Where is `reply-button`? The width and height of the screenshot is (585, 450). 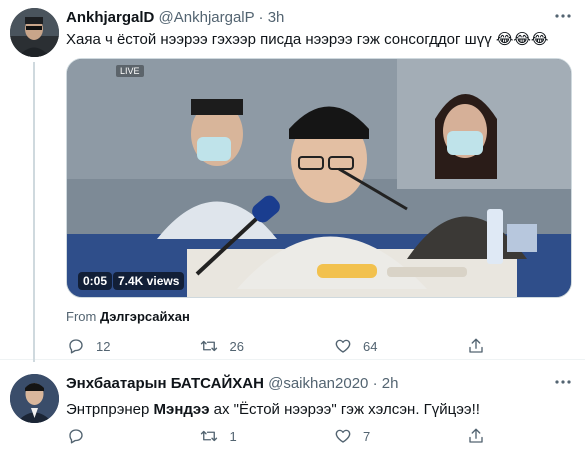
reply-button is located at coordinates (132, 436).